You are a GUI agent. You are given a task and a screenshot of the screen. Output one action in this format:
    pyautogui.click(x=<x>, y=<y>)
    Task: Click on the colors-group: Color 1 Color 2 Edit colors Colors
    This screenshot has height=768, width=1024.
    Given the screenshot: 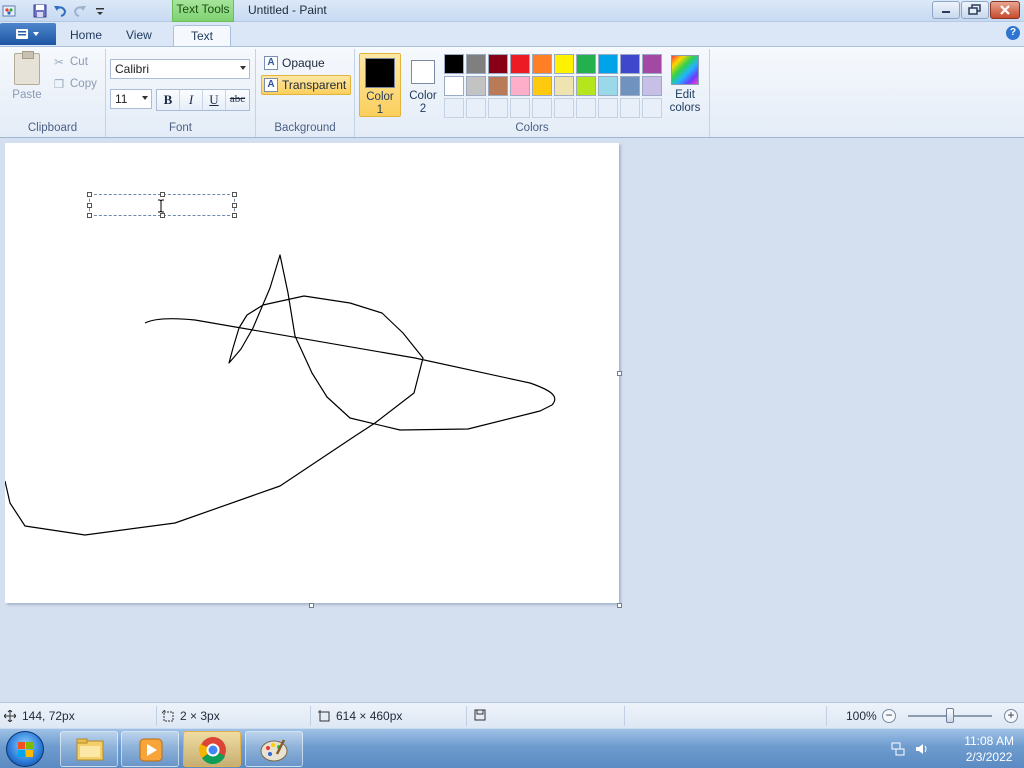 What is the action you would take?
    pyautogui.click(x=532, y=93)
    